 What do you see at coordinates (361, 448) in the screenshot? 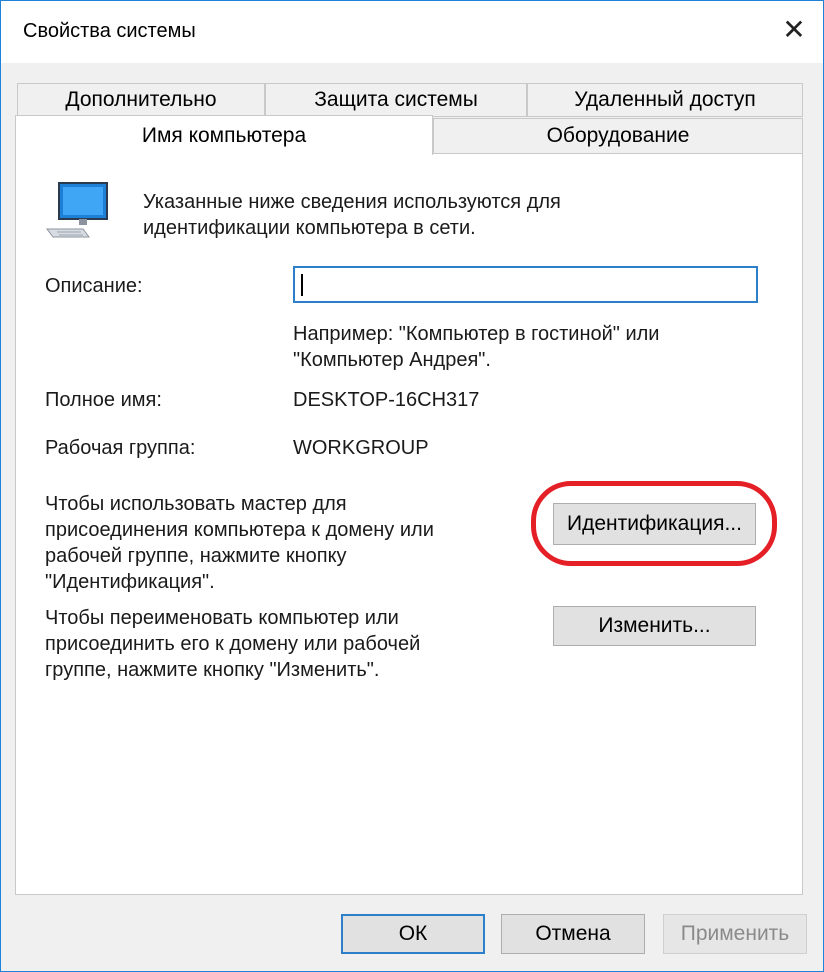
I see `workgroup-value: WORKGROUP` at bounding box center [361, 448].